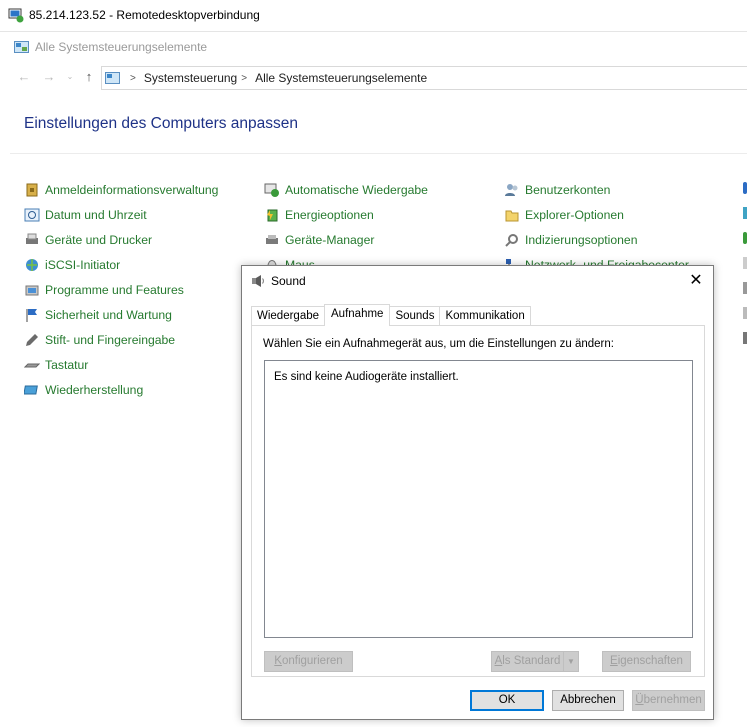  Describe the element at coordinates (32, 265) in the screenshot. I see `globe-icon` at that location.